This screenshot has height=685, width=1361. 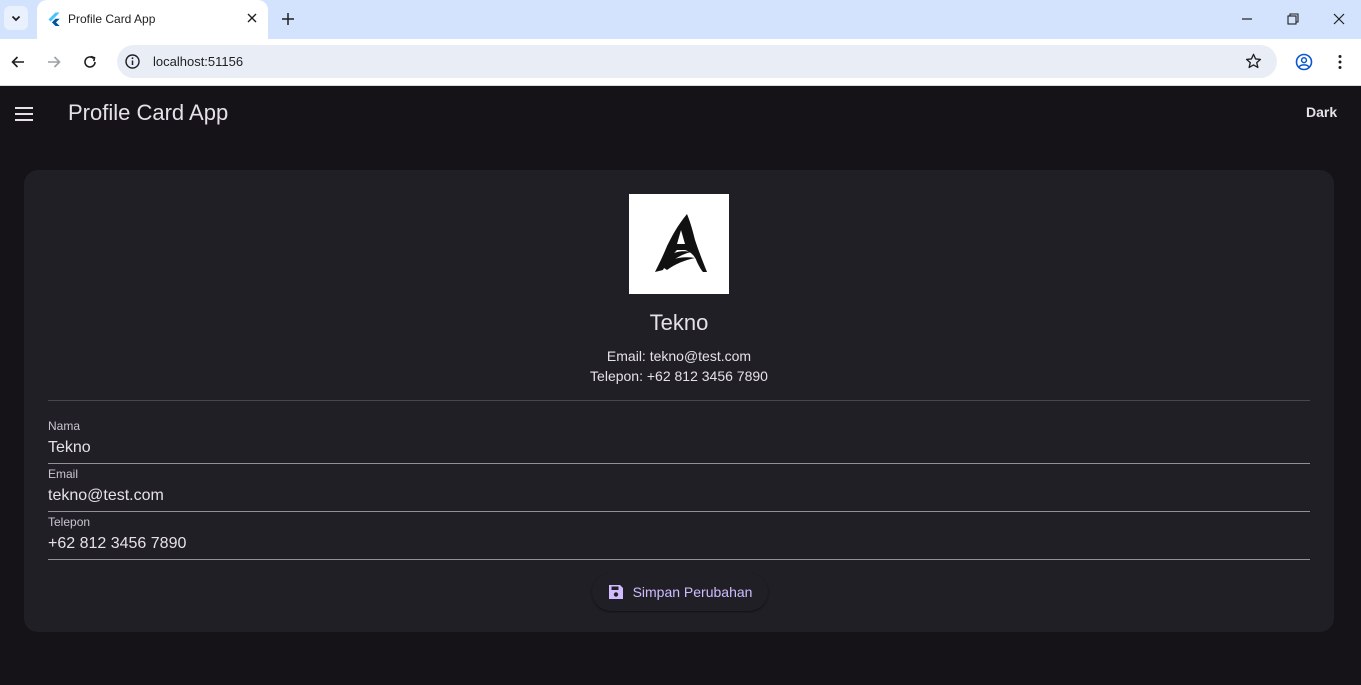 I want to click on save-changes-button: Simpan Perubahan, so click(x=680, y=592).